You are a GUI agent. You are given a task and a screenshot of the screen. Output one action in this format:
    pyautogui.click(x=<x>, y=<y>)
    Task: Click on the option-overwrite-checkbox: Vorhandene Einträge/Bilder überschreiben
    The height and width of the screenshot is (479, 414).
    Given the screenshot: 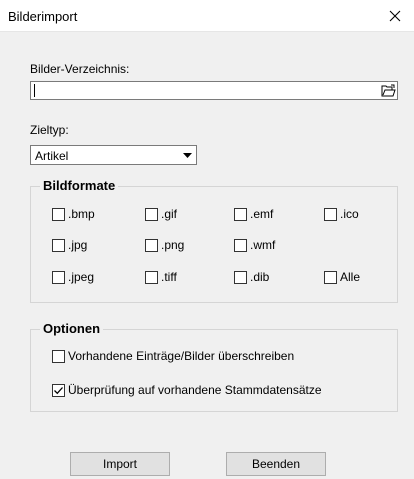 What is the action you would take?
    pyautogui.click(x=173, y=356)
    